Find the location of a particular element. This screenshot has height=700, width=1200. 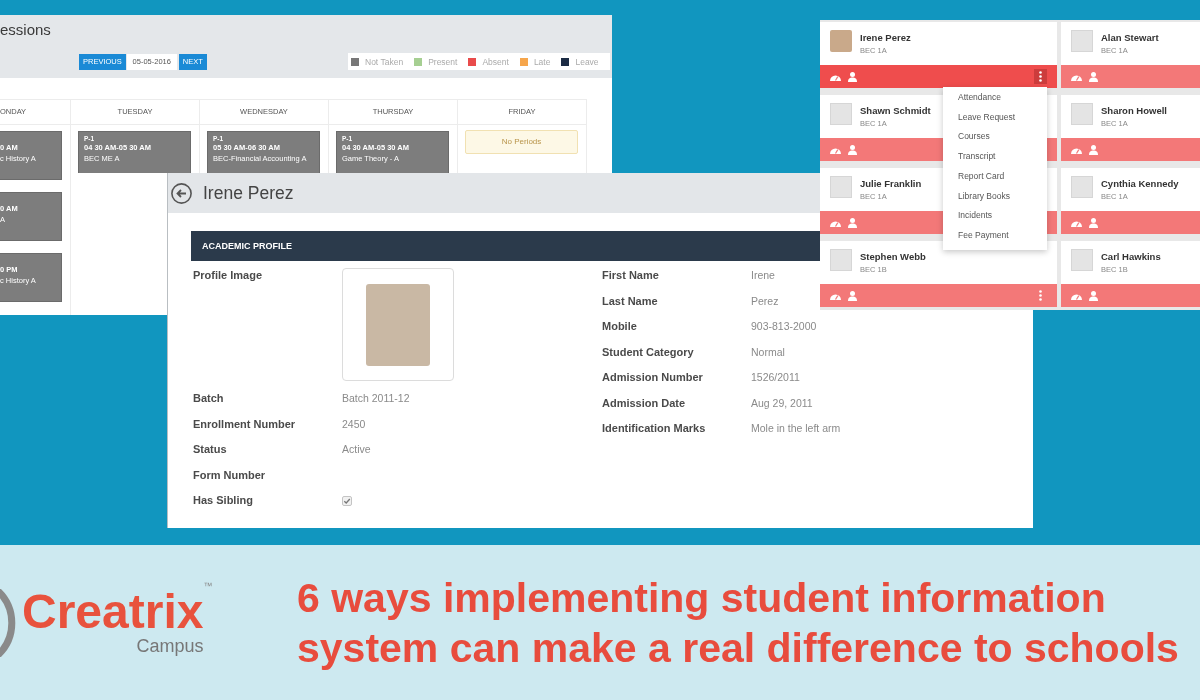

menu-item: Incidents is located at coordinates (968, 216).